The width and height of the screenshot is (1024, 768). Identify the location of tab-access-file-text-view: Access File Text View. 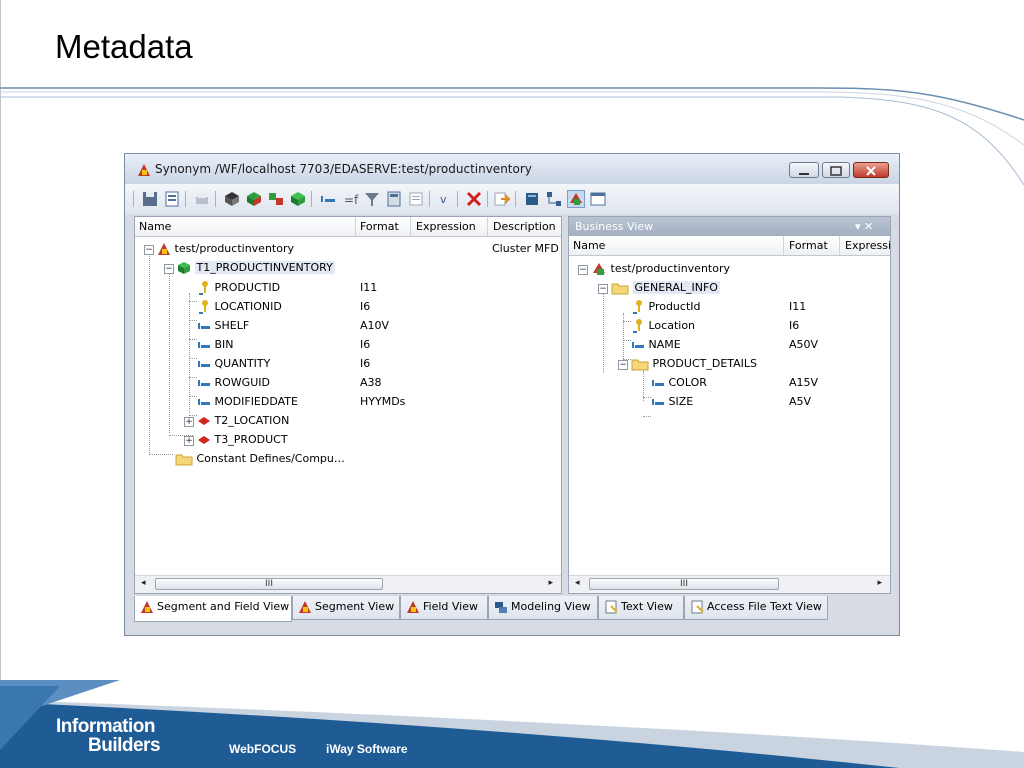
(756, 608).